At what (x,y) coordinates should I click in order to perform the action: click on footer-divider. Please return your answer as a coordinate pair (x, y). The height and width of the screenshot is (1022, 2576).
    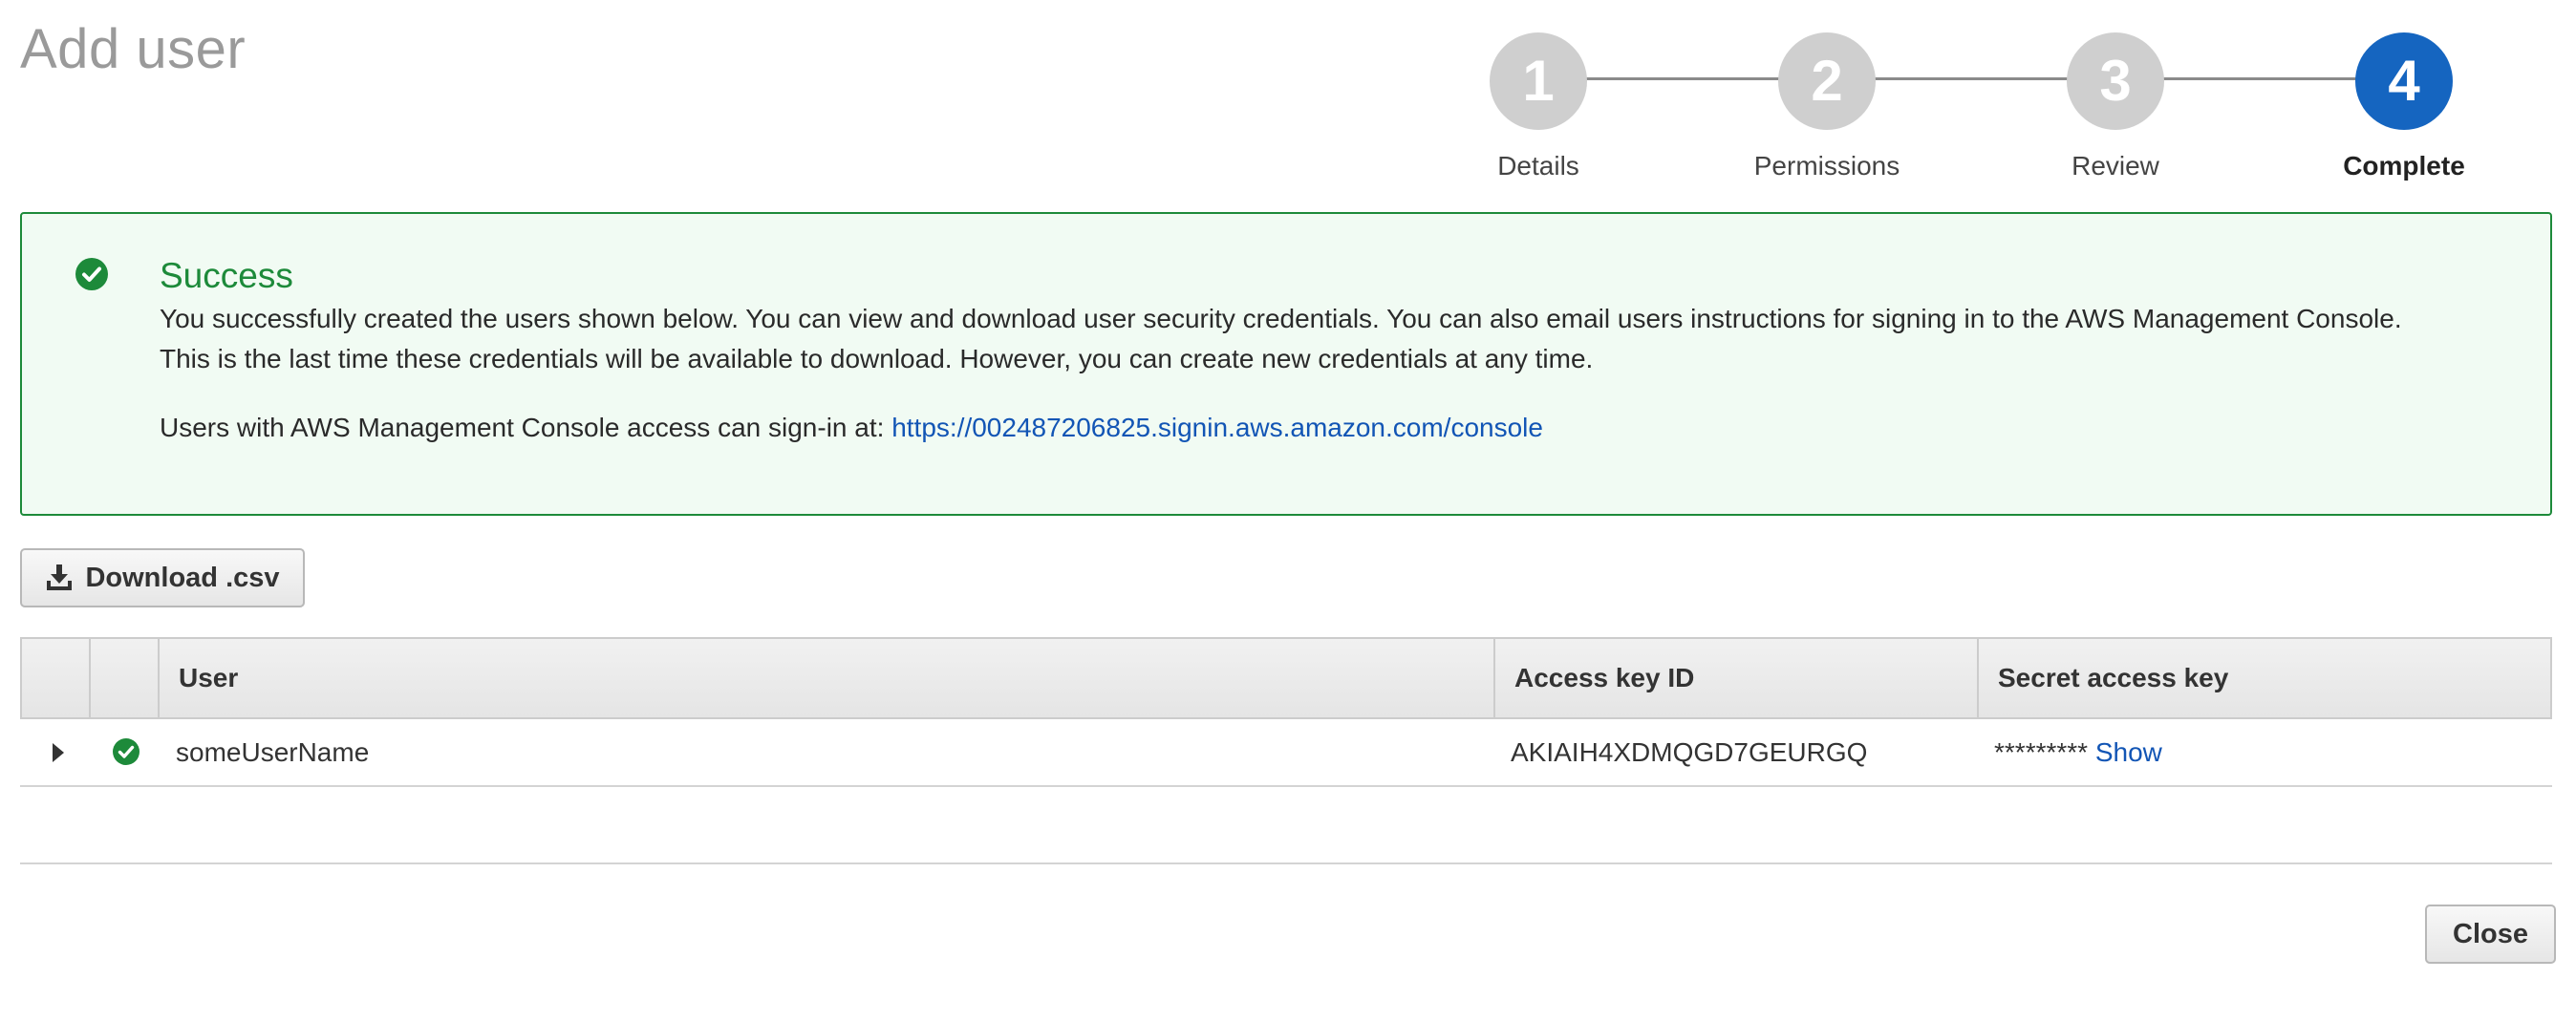
    Looking at the image, I should click on (1286, 863).